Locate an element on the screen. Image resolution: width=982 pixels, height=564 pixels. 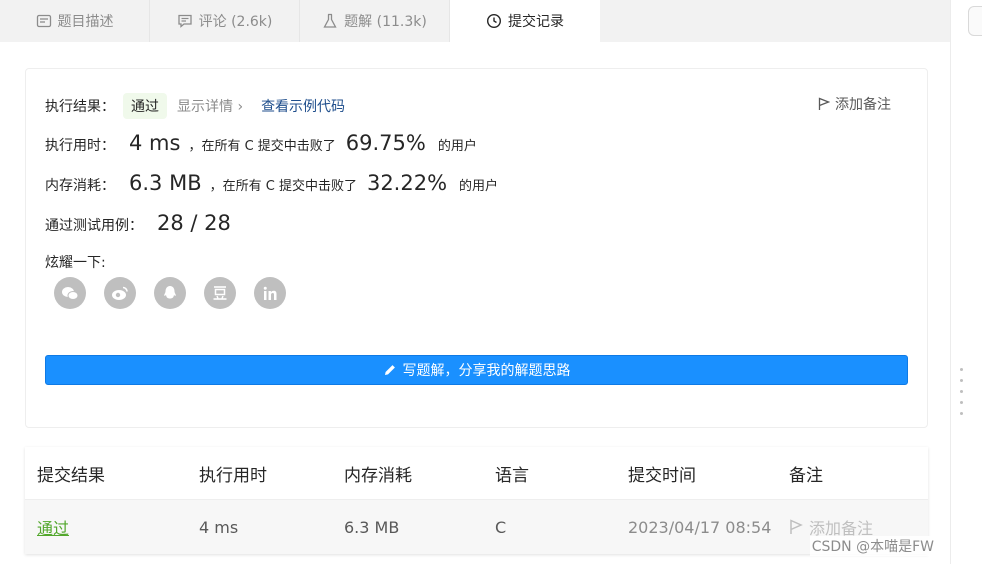
tab-description: 题目描述 is located at coordinates (75, 21).